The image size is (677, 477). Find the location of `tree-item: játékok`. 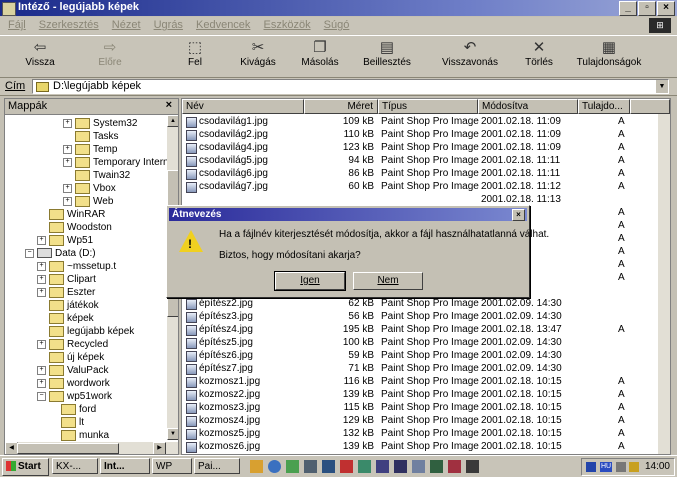

tree-item: játékok is located at coordinates (74, 305).